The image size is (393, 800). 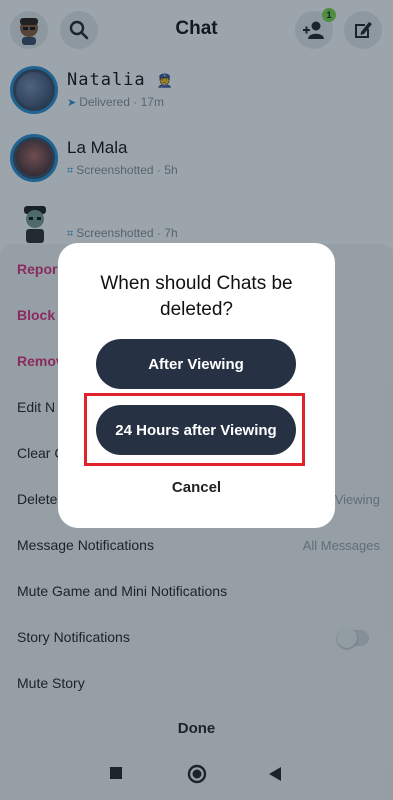 I want to click on dialog-title: When should Chats be deleted?, so click(x=196, y=296).